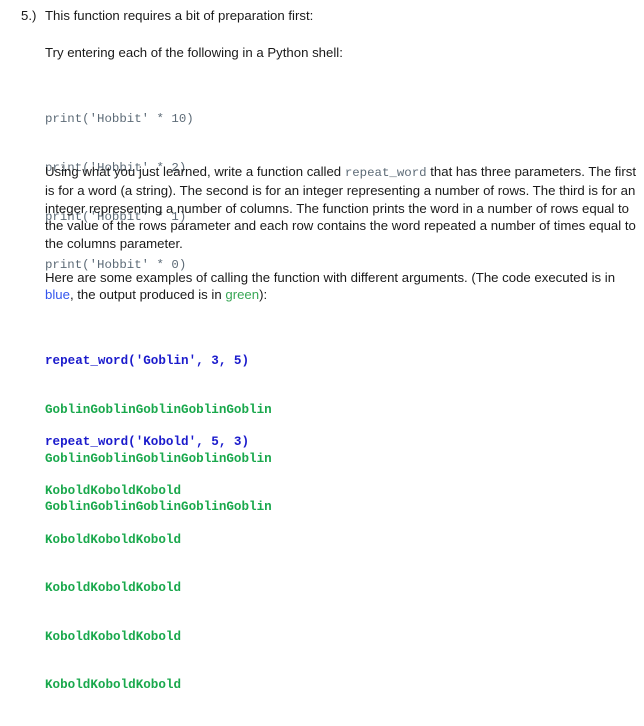 The image size is (644, 726). Describe the element at coordinates (29, 15) in the screenshot. I see `question-number: 5.)` at that location.